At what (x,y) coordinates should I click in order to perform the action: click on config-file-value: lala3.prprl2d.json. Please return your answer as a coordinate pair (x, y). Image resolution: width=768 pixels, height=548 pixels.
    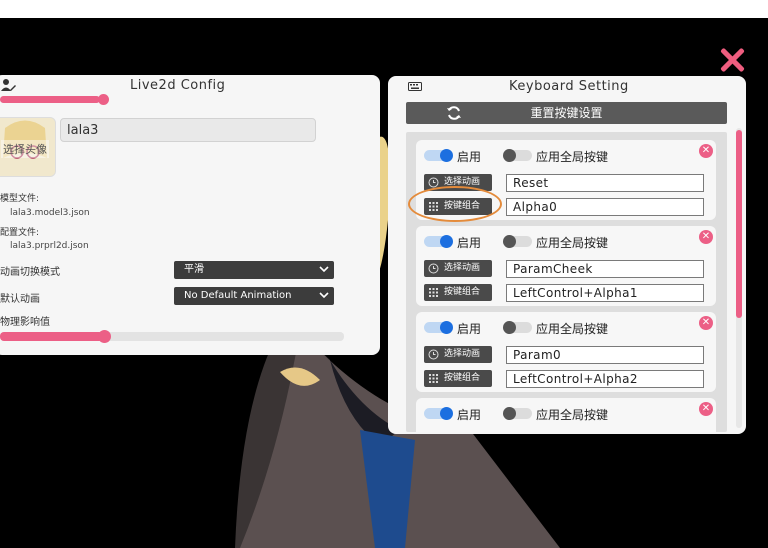
    Looking at the image, I should click on (49, 246).